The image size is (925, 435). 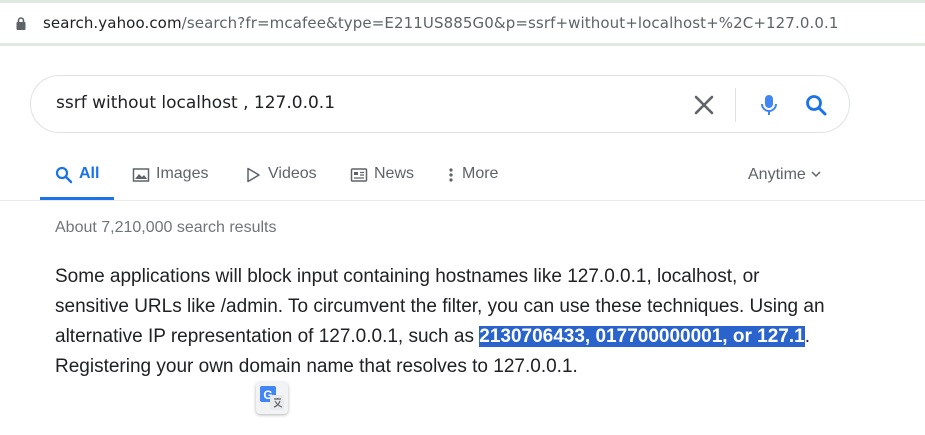 I want to click on clear-search-button, so click(x=704, y=105).